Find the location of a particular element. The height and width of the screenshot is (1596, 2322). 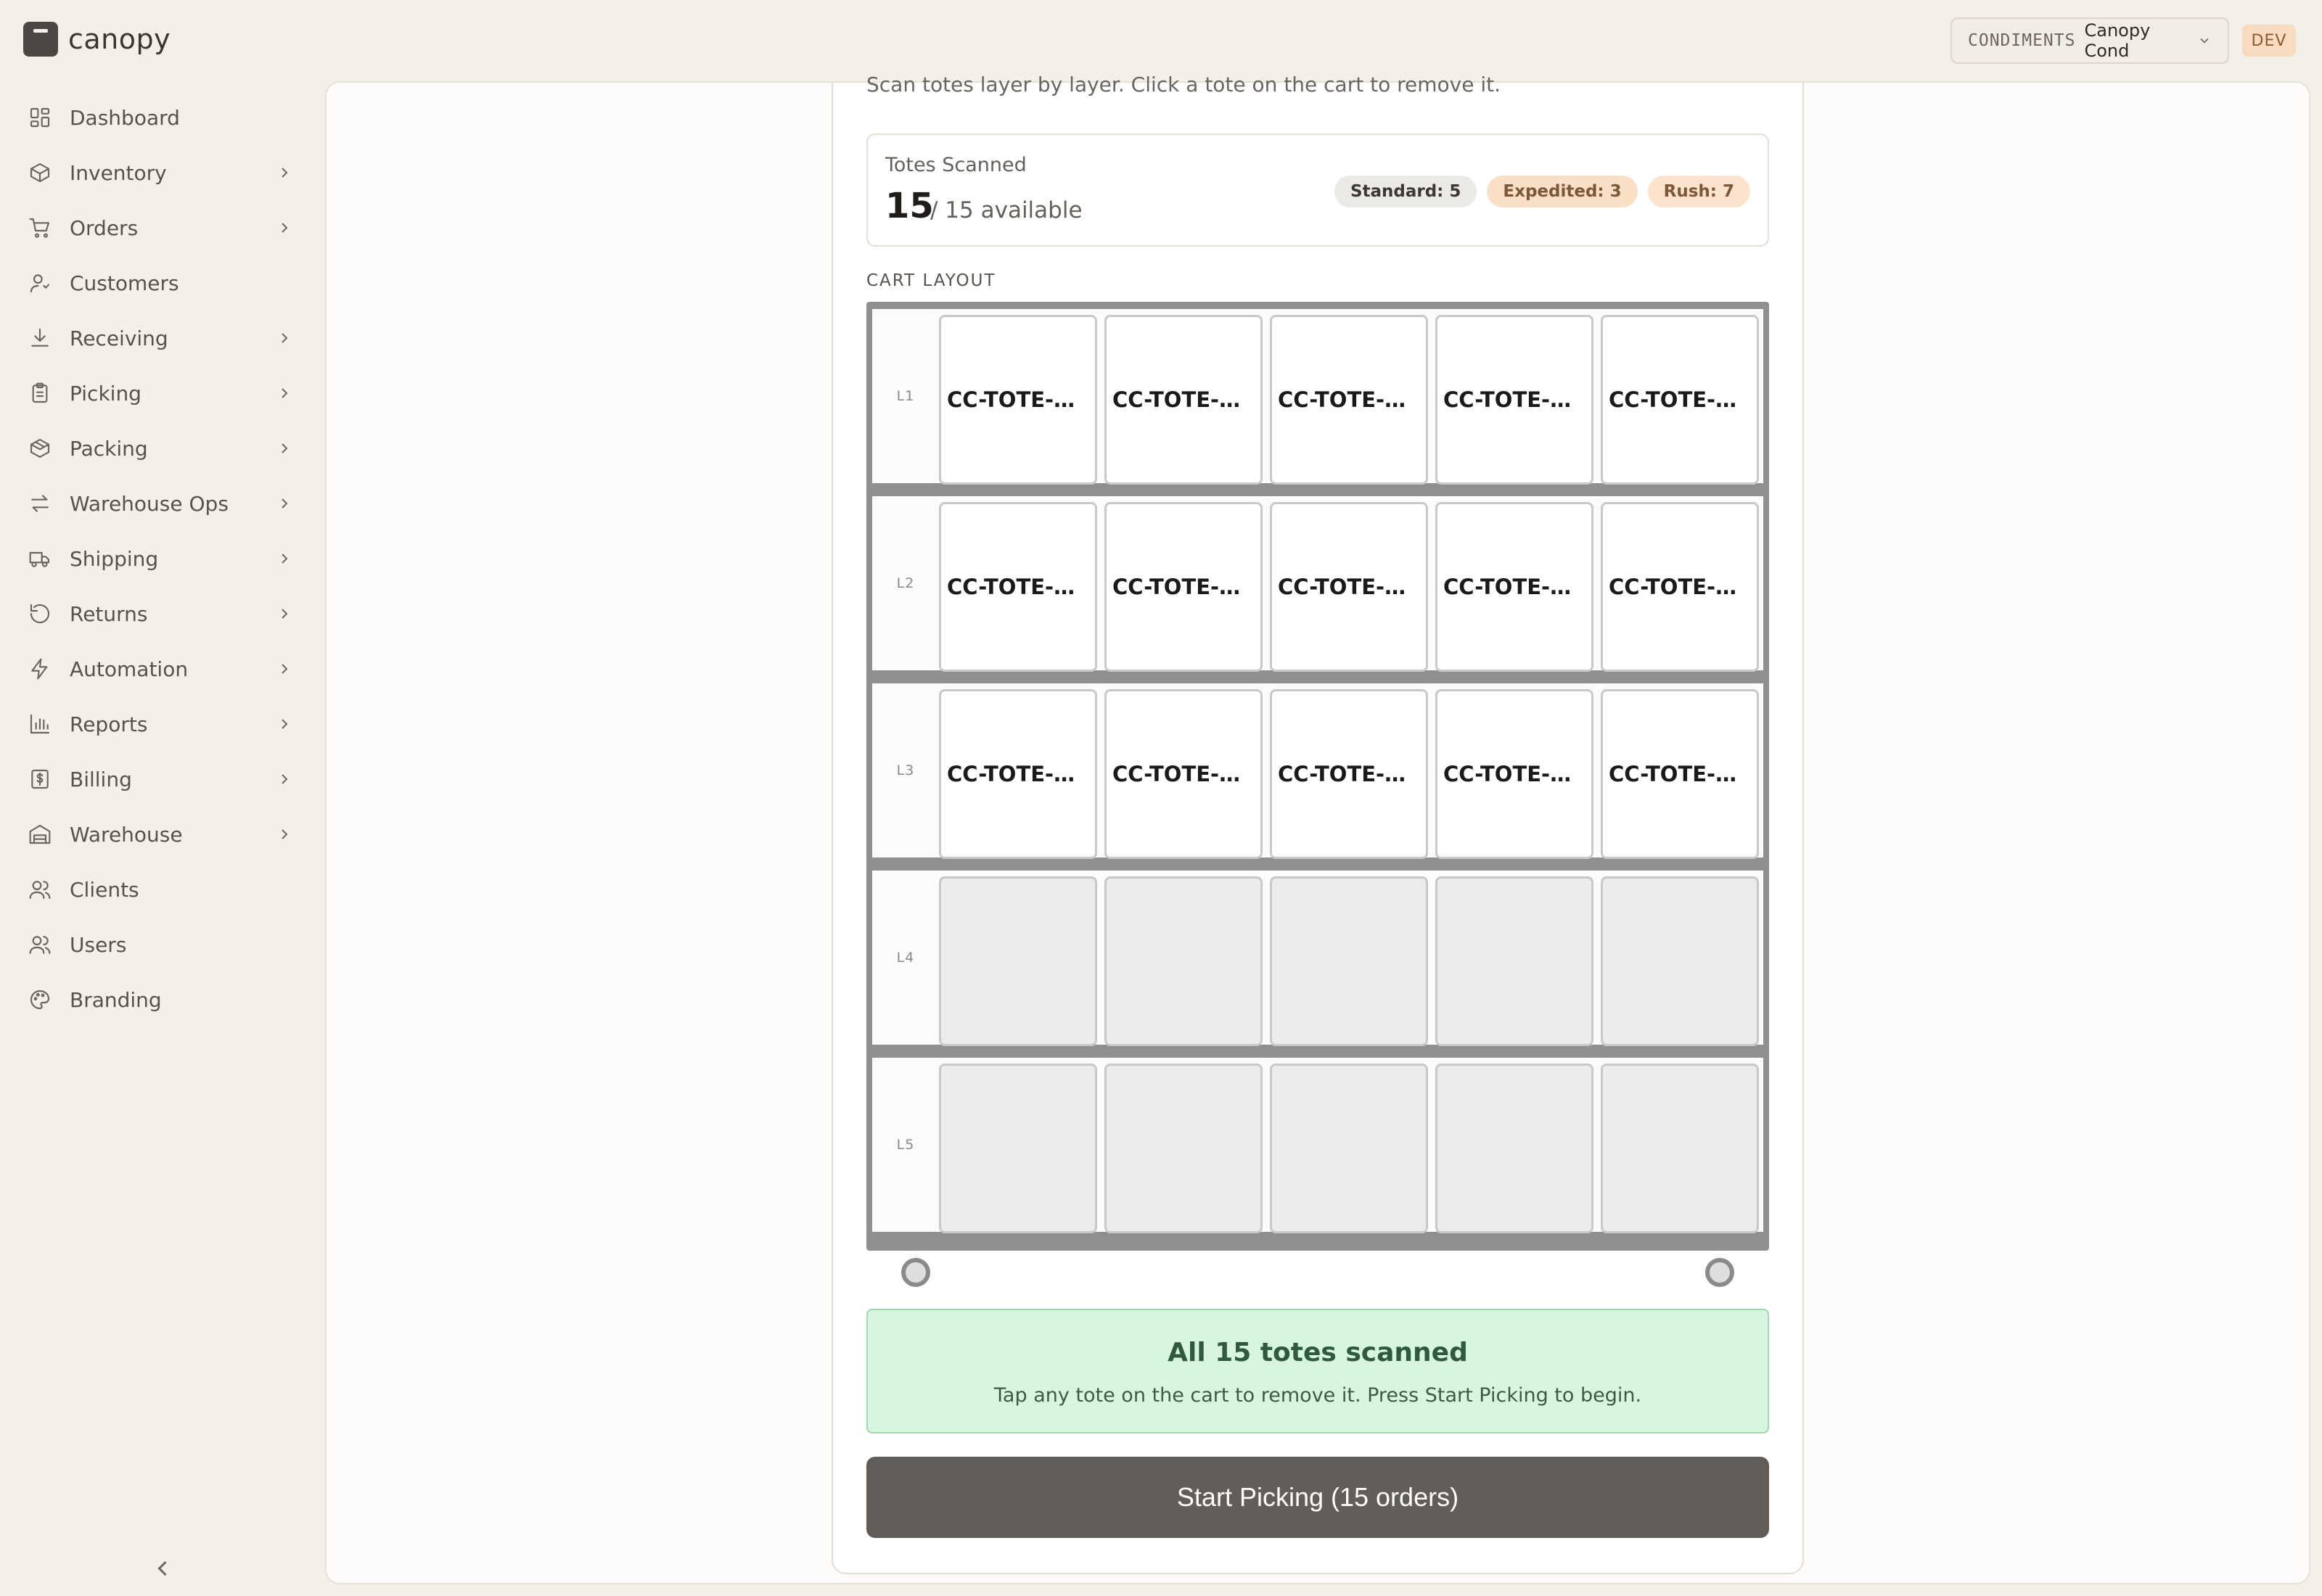

bar-chart-icon is located at coordinates (40, 724).